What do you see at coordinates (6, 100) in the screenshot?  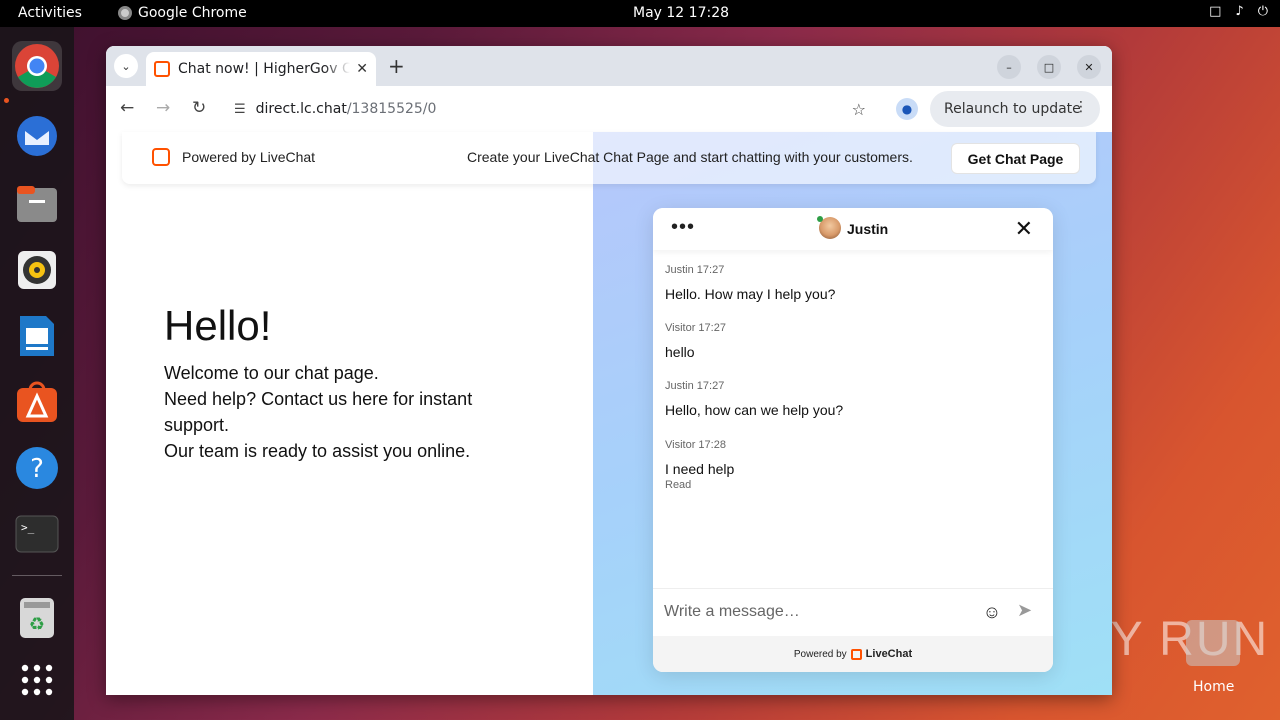 I see `running-indicator` at bounding box center [6, 100].